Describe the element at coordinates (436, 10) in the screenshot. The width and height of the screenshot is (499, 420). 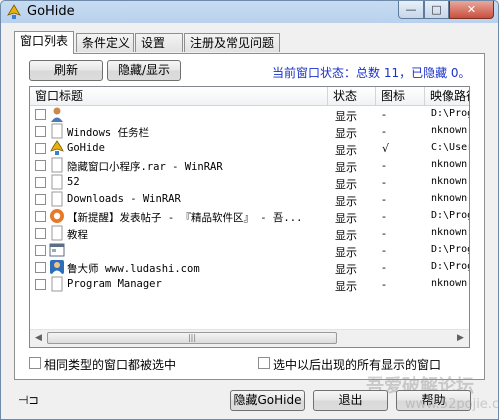
I see `maximize-button: □` at that location.